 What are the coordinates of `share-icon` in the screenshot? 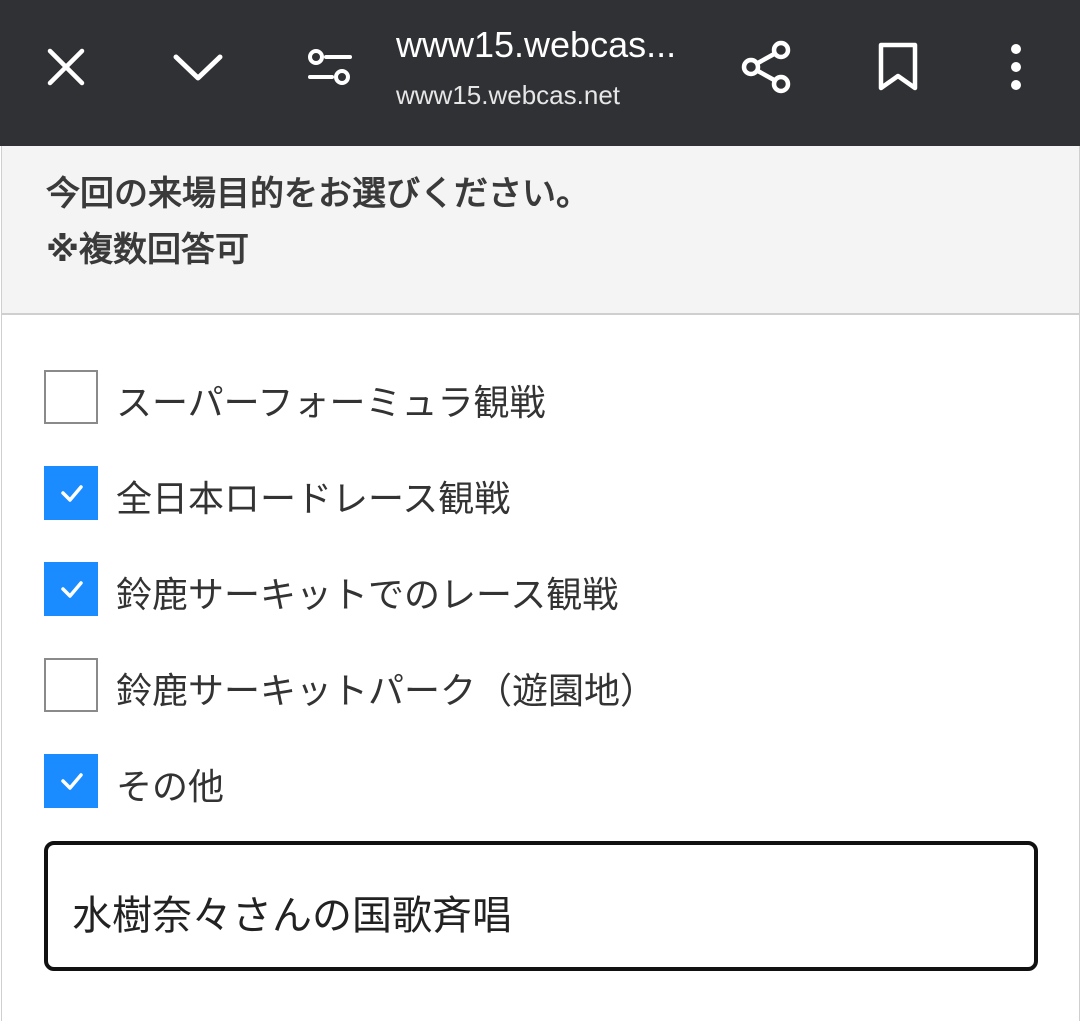 It's located at (766, 67).